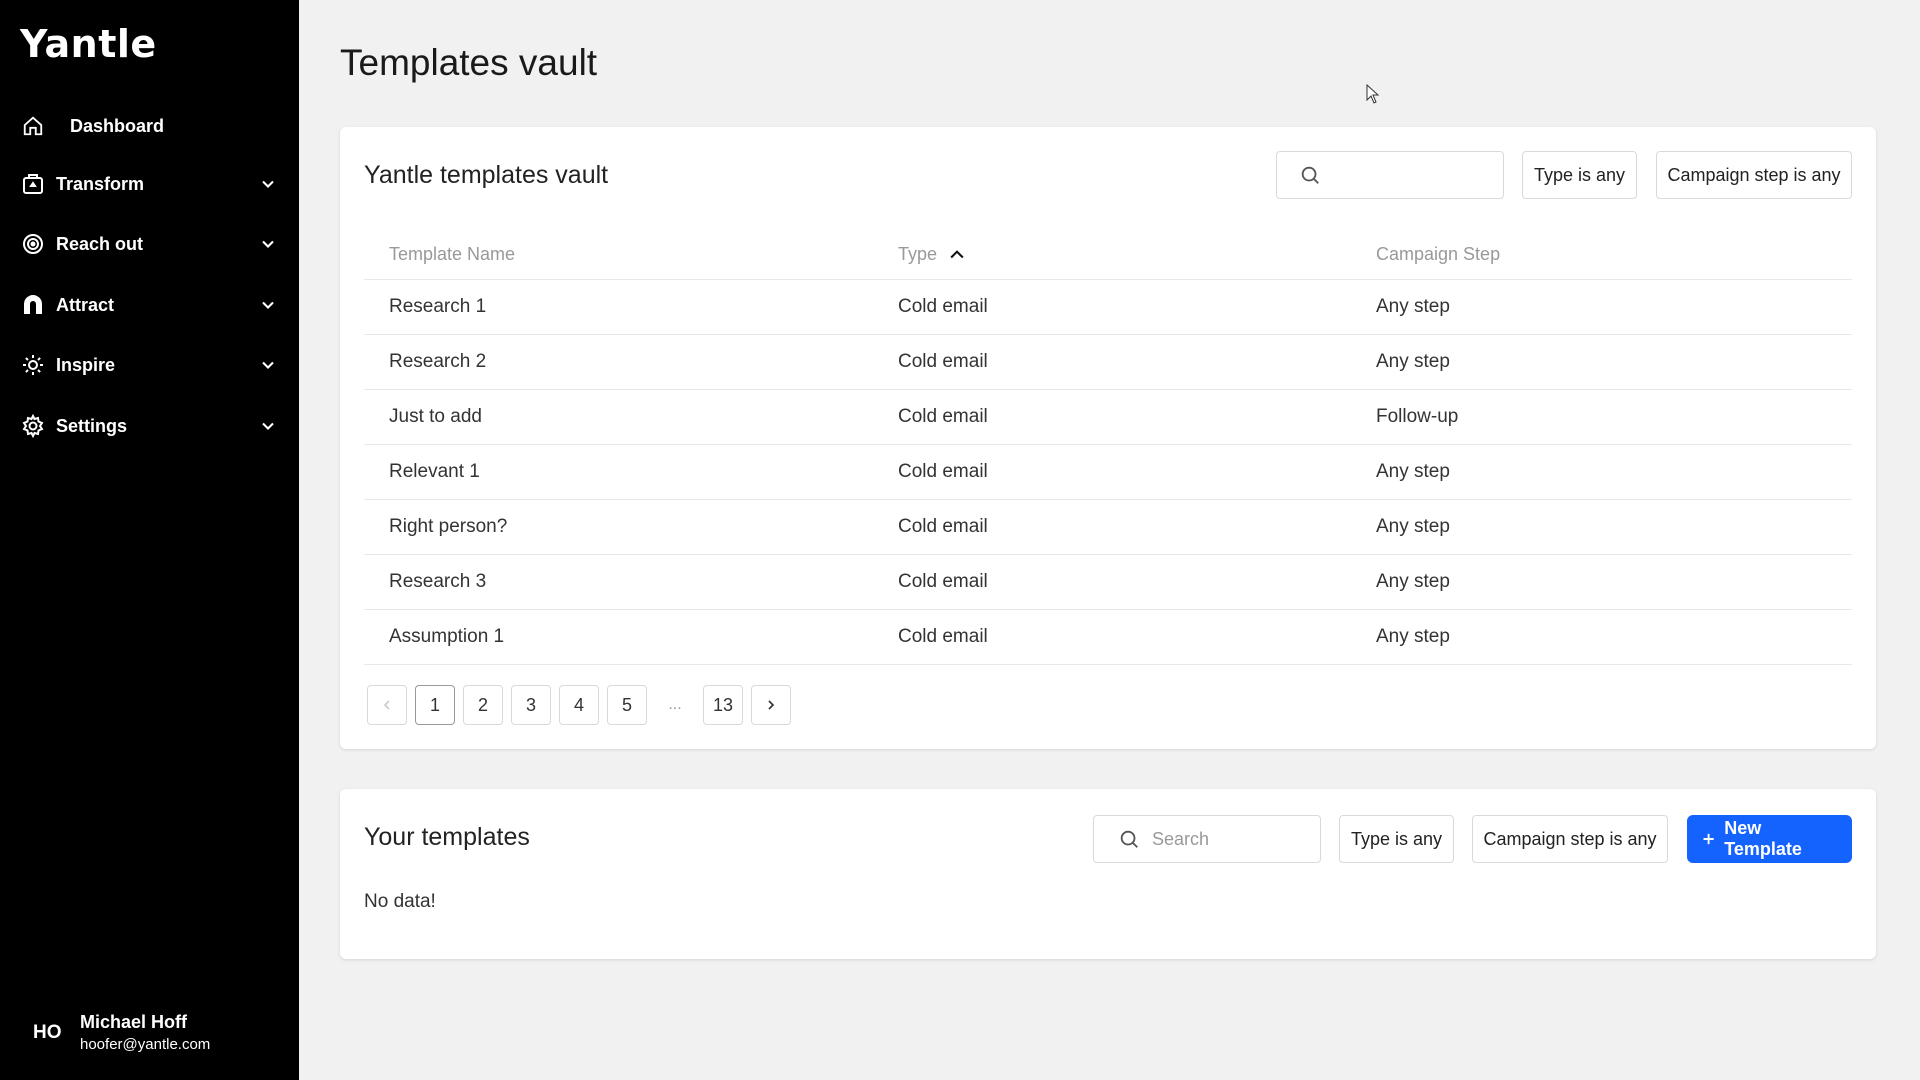 The height and width of the screenshot is (1080, 1920). I want to click on table-header: Template Name Type Campaign Step, so click(1108, 254).